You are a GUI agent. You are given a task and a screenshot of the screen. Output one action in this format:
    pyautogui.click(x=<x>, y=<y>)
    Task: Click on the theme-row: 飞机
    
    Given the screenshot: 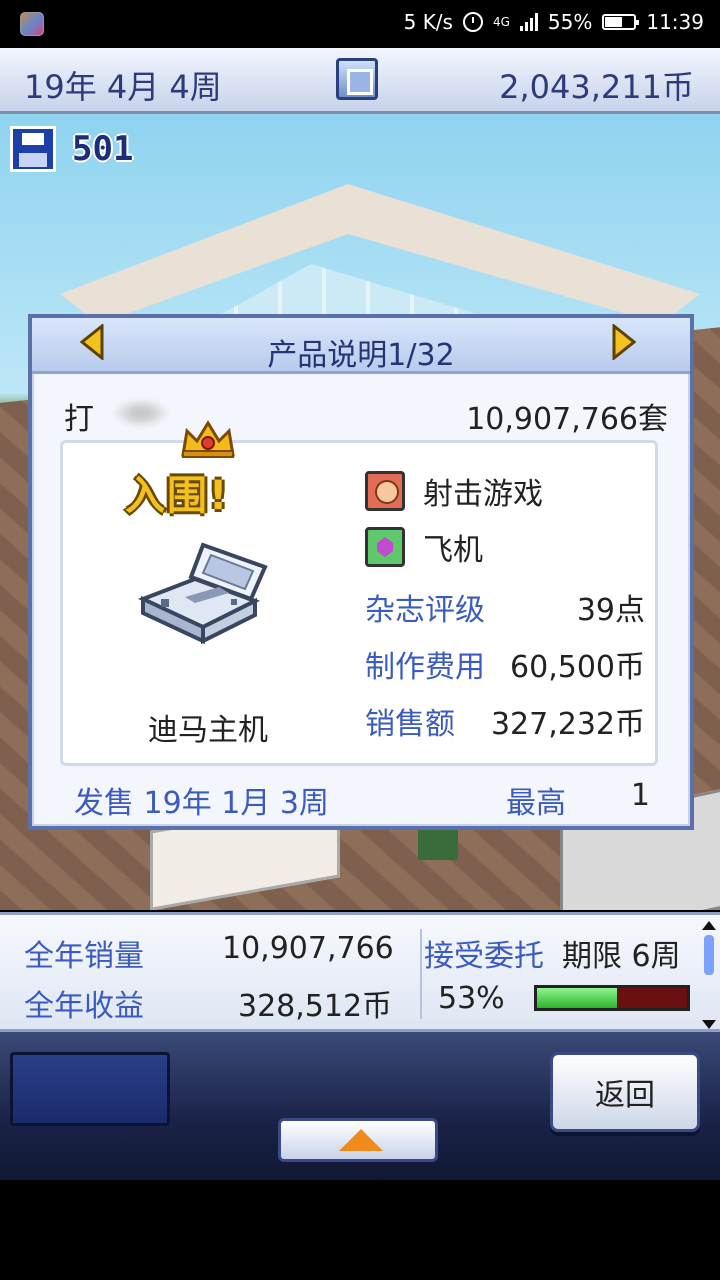 What is the action you would take?
    pyautogui.click(x=505, y=547)
    